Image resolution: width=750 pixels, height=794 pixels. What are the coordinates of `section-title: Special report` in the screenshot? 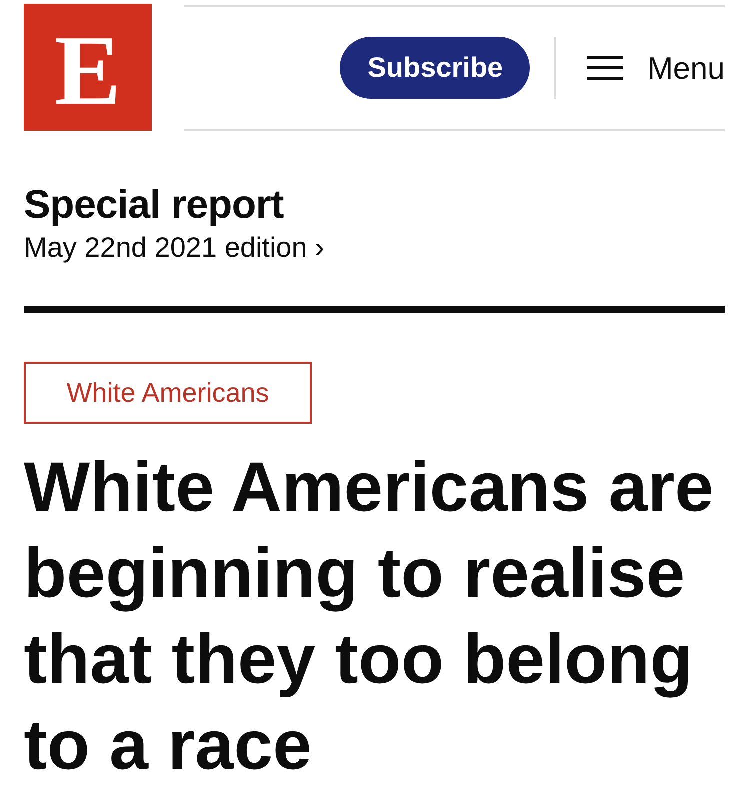 It's located at (154, 205).